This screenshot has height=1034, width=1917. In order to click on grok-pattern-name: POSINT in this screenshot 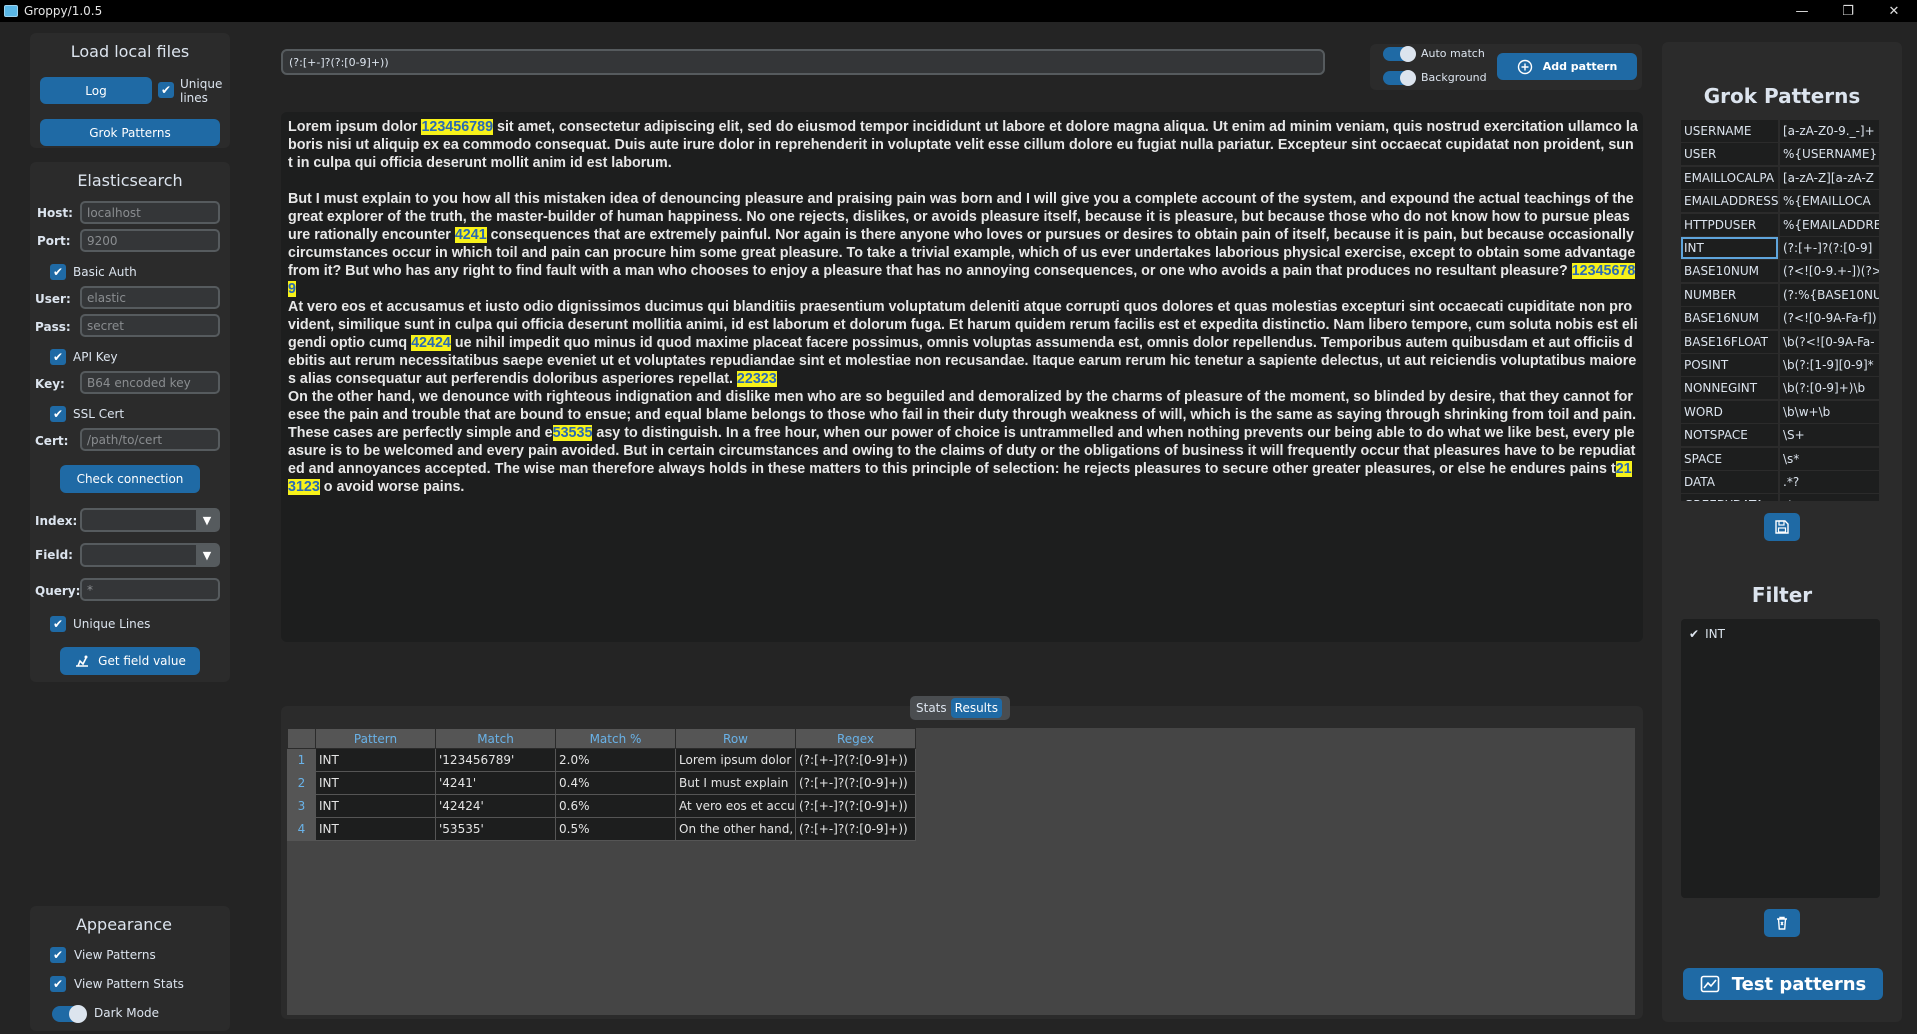, I will do `click(1729, 365)`.